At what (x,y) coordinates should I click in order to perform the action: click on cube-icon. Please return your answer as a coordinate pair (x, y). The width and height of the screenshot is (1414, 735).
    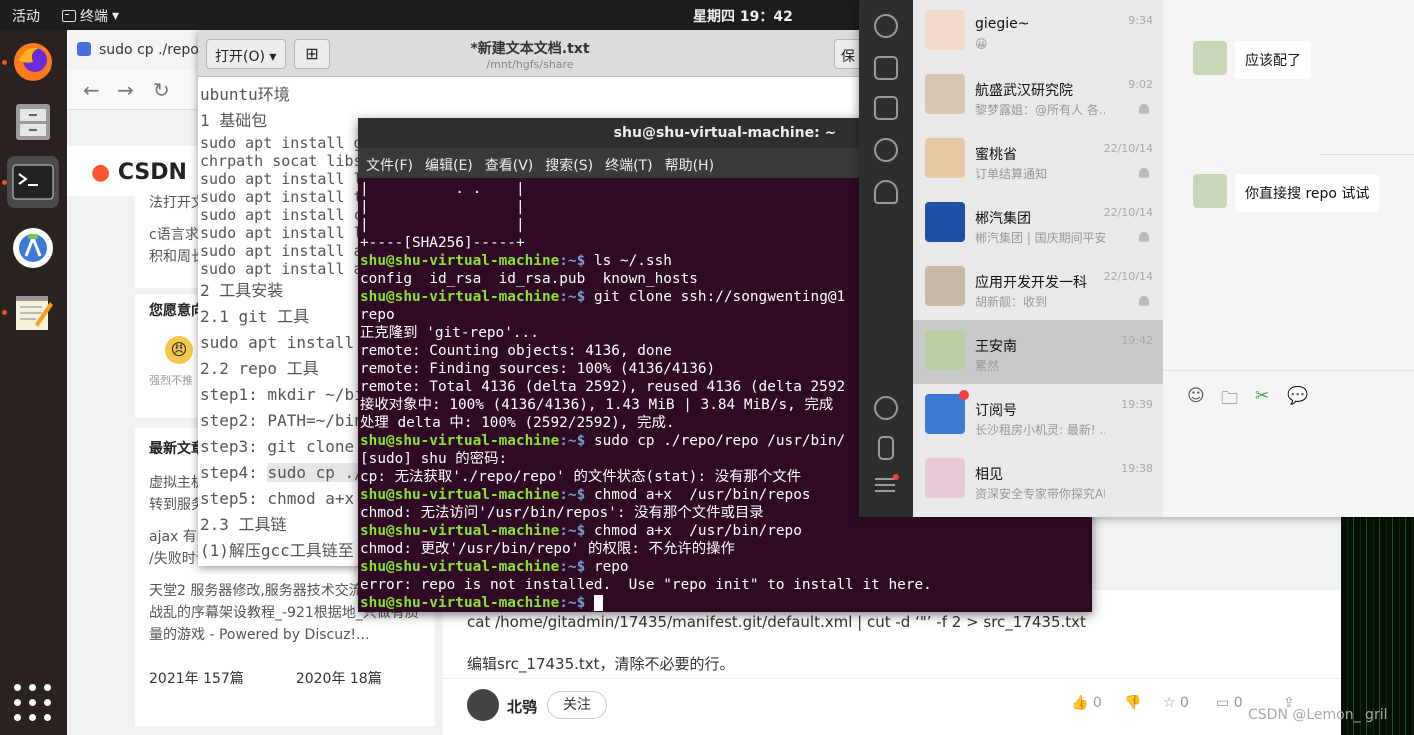
    Looking at the image, I should click on (886, 68).